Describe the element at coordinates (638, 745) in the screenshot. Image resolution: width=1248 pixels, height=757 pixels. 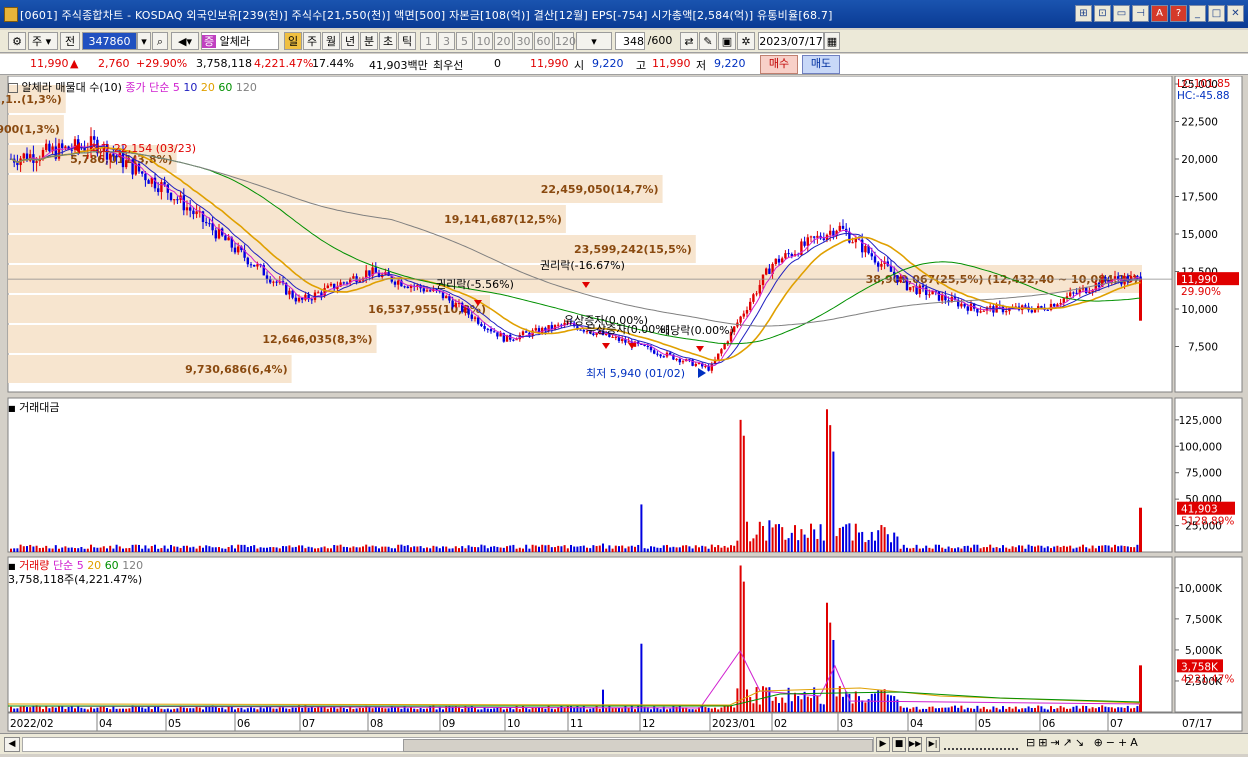
I see `scroll-thumb` at that location.